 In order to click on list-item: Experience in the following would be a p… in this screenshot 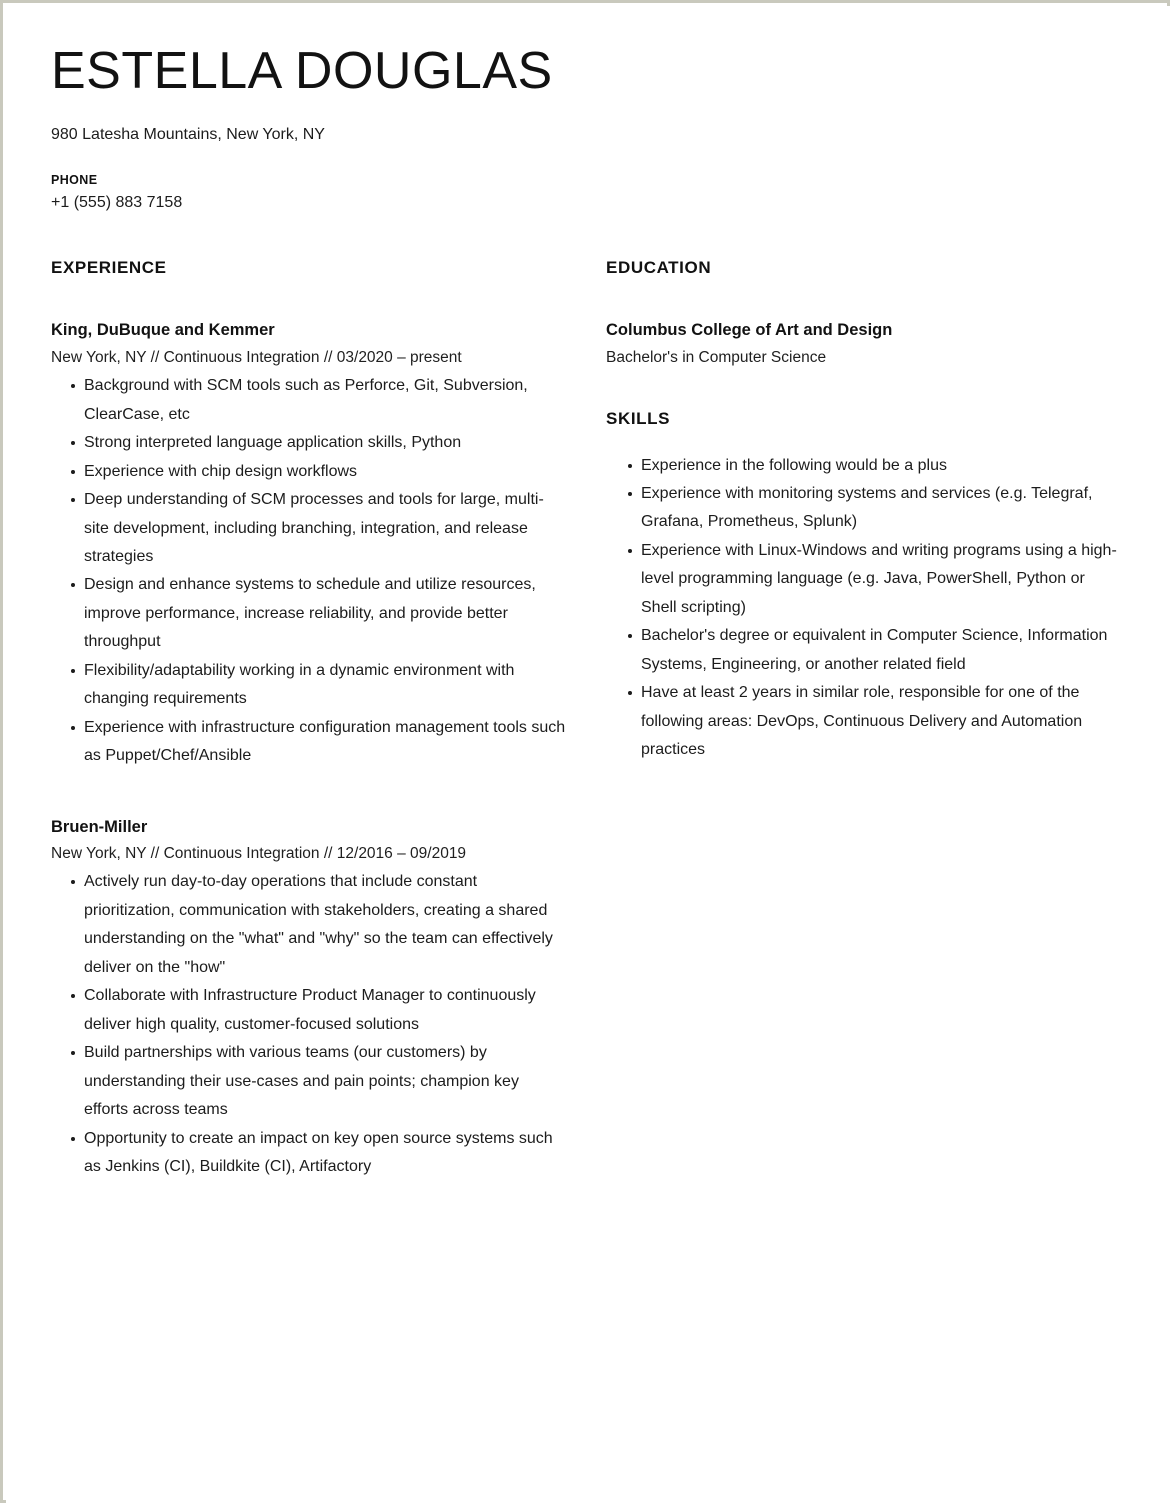, I will do `click(863, 466)`.